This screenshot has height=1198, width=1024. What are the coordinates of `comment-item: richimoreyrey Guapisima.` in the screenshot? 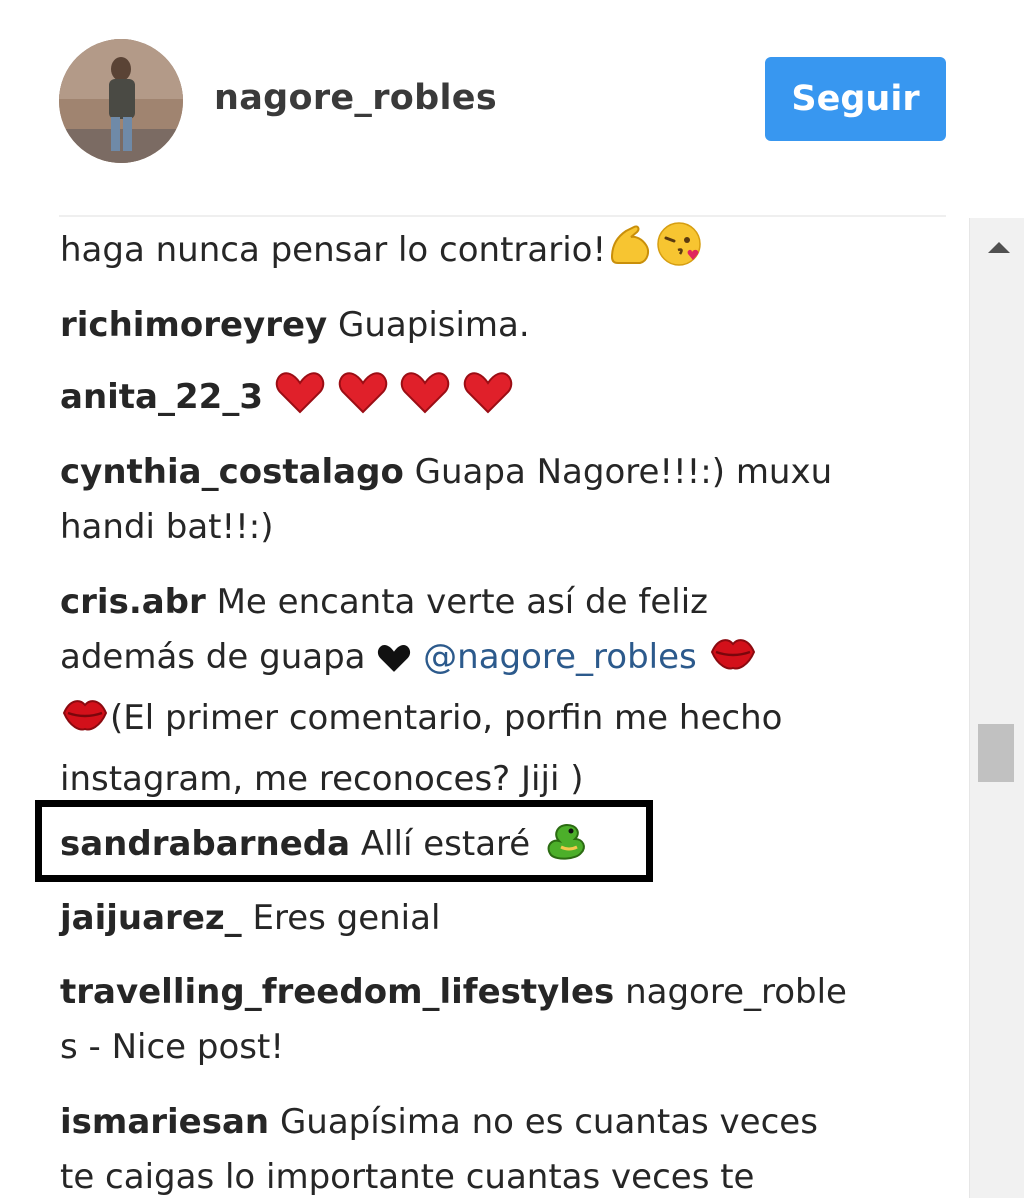 It's located at (480, 325).